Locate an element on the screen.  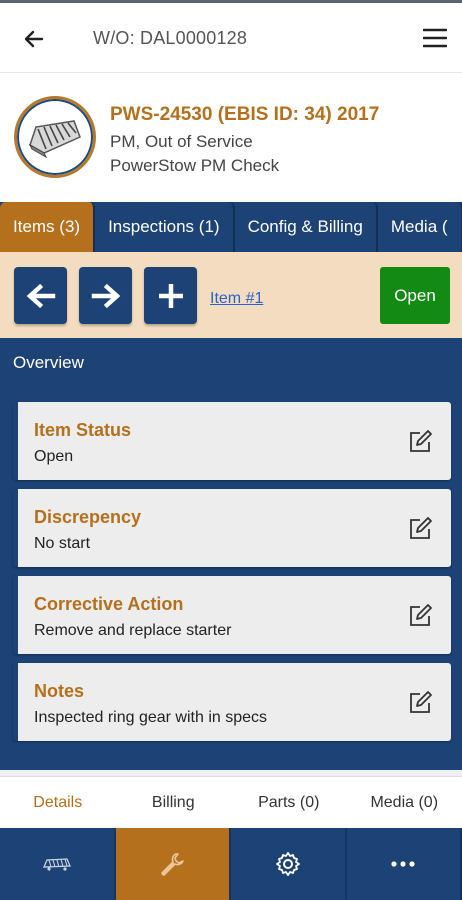
item-toolbar: Item #1 Open is located at coordinates (231, 295).